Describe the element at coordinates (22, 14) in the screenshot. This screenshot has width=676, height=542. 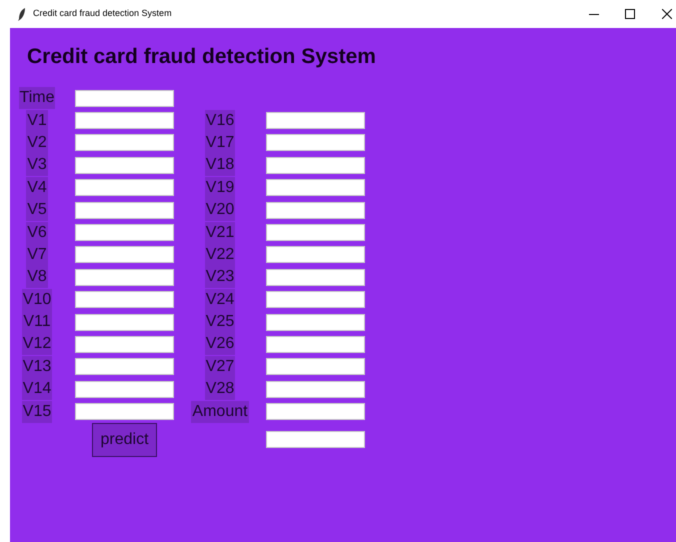
I see `feather-icon` at that location.